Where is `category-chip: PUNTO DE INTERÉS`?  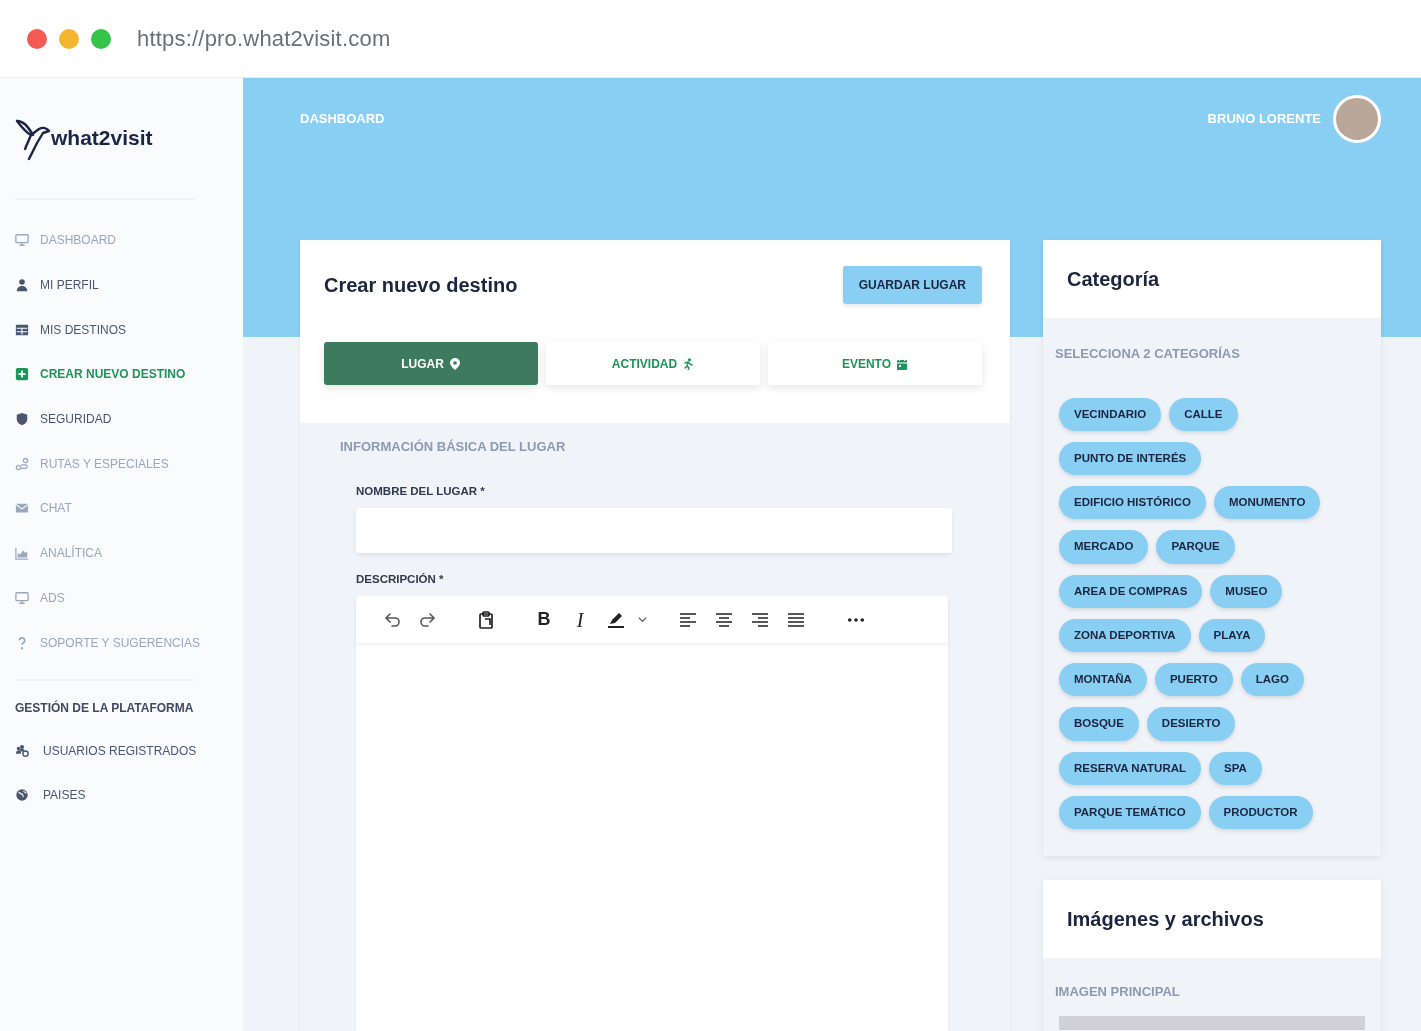
category-chip: PUNTO DE INTERÉS is located at coordinates (1130, 458).